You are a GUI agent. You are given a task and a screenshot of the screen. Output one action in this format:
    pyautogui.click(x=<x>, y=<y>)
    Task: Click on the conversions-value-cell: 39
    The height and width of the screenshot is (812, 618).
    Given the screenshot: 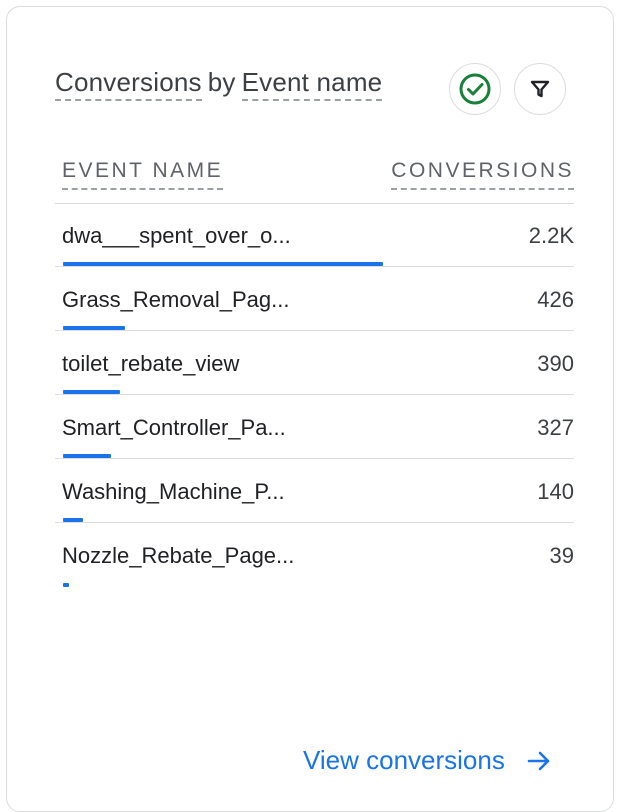 What is the action you would take?
    pyautogui.click(x=561, y=555)
    